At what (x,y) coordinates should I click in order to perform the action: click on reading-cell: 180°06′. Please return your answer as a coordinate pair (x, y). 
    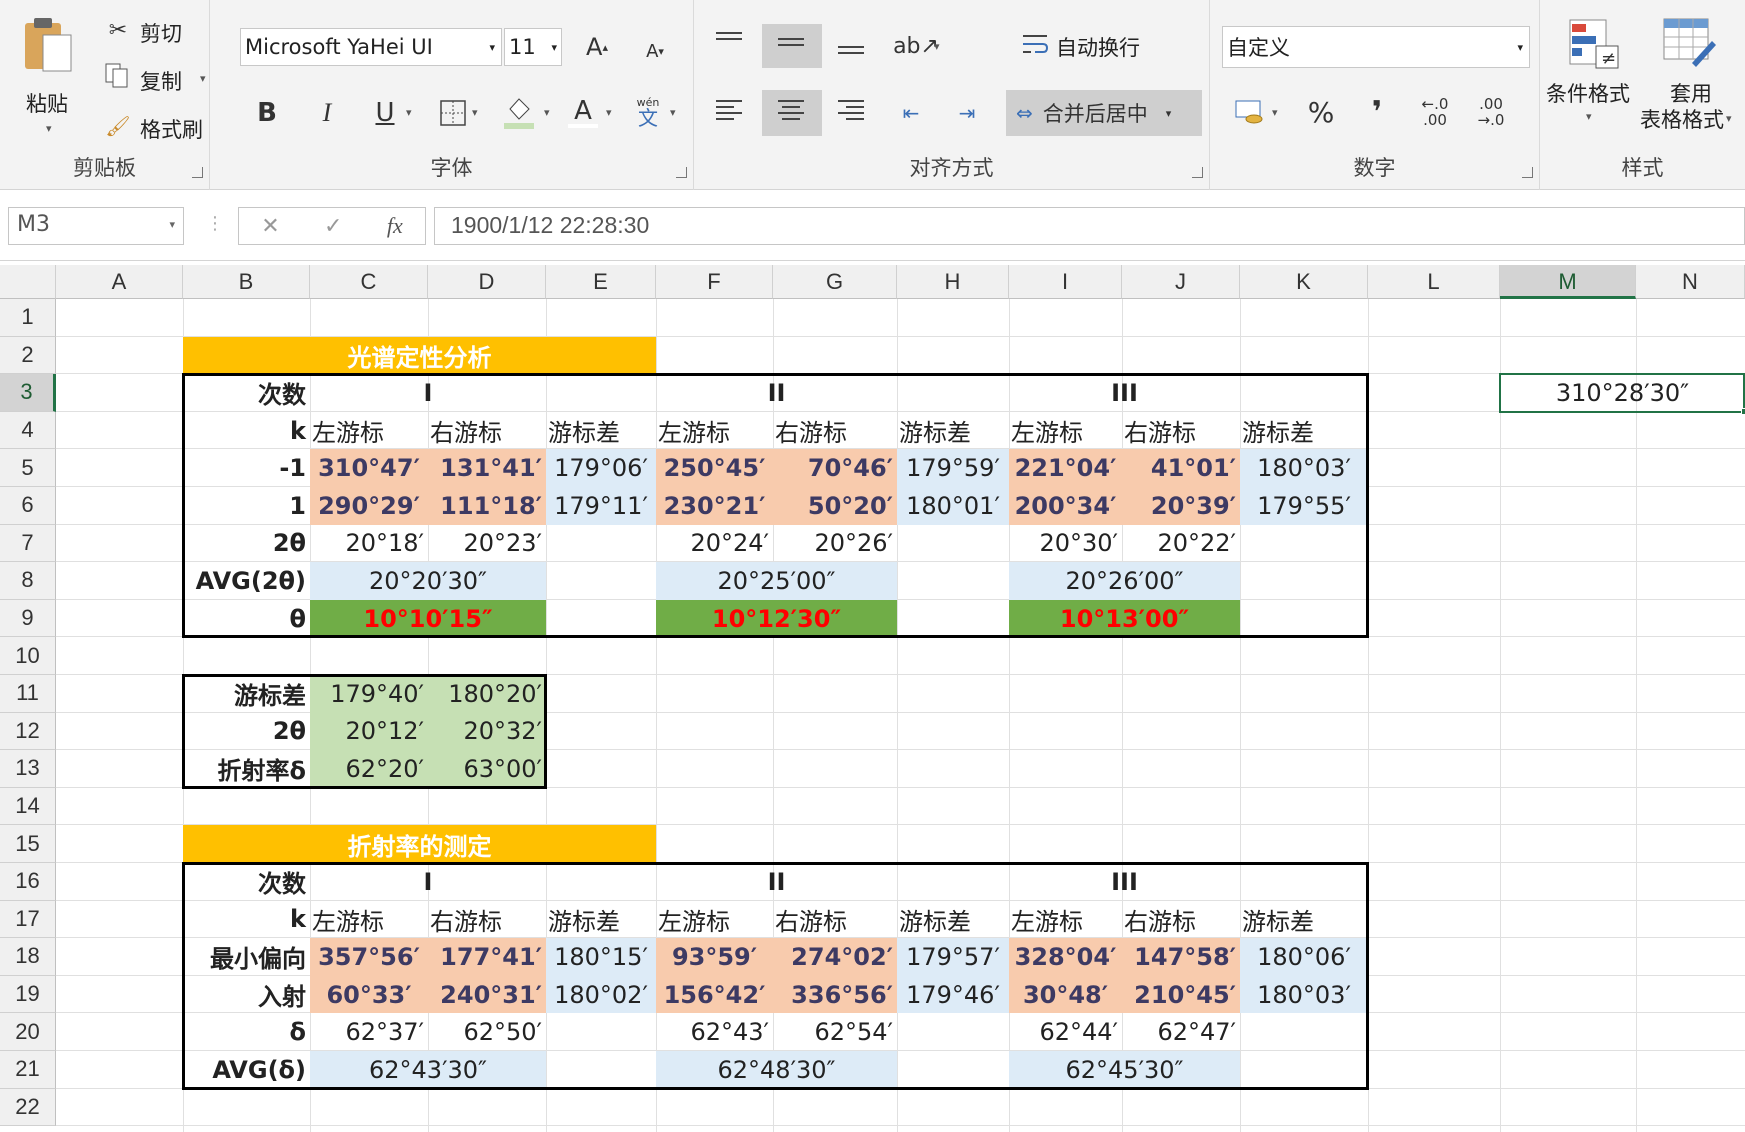
    Looking at the image, I should click on (1304, 957).